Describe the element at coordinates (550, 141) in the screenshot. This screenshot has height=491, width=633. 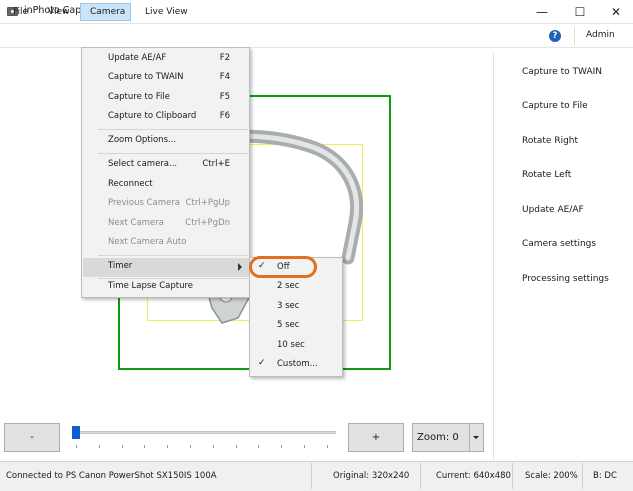
I see `rotate-right-button: Rotate Right` at that location.